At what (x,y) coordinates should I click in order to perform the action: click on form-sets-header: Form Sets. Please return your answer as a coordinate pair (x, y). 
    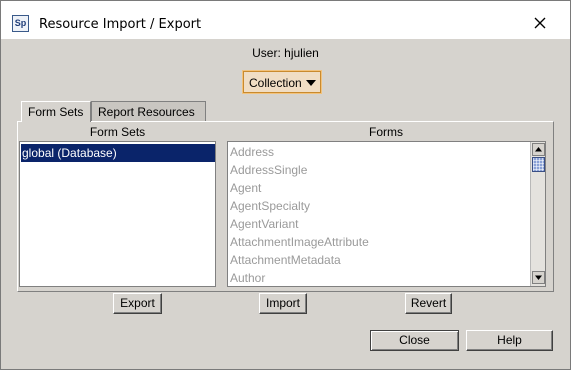
    Looking at the image, I should click on (117, 132).